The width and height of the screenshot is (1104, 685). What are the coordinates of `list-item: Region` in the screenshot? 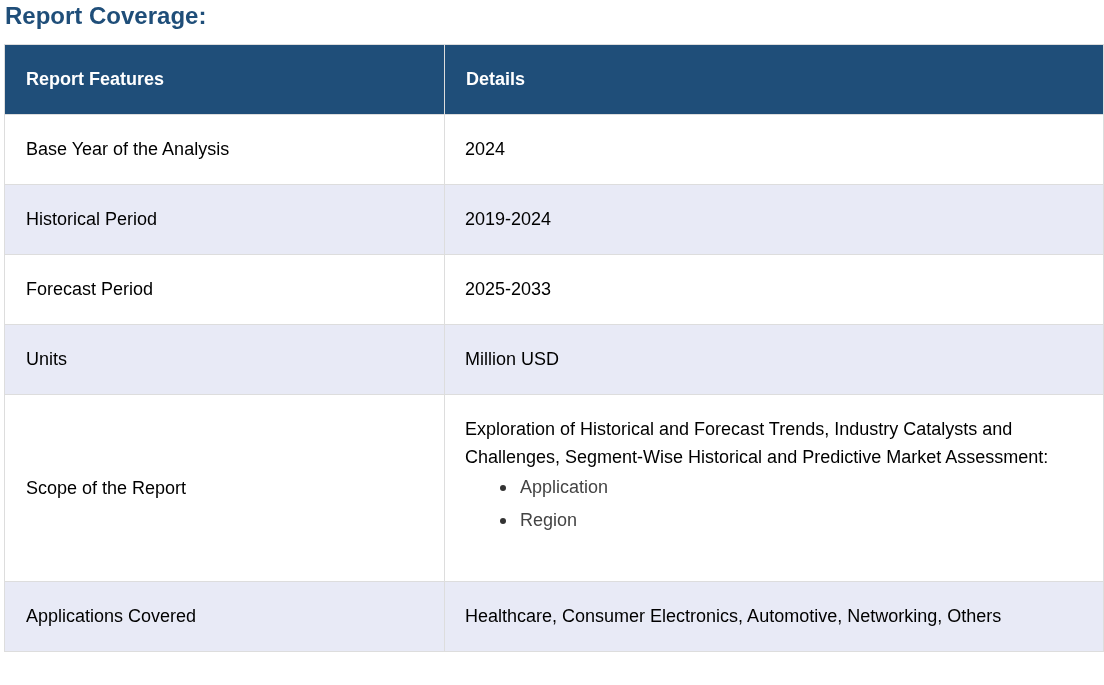 It's located at (549, 520).